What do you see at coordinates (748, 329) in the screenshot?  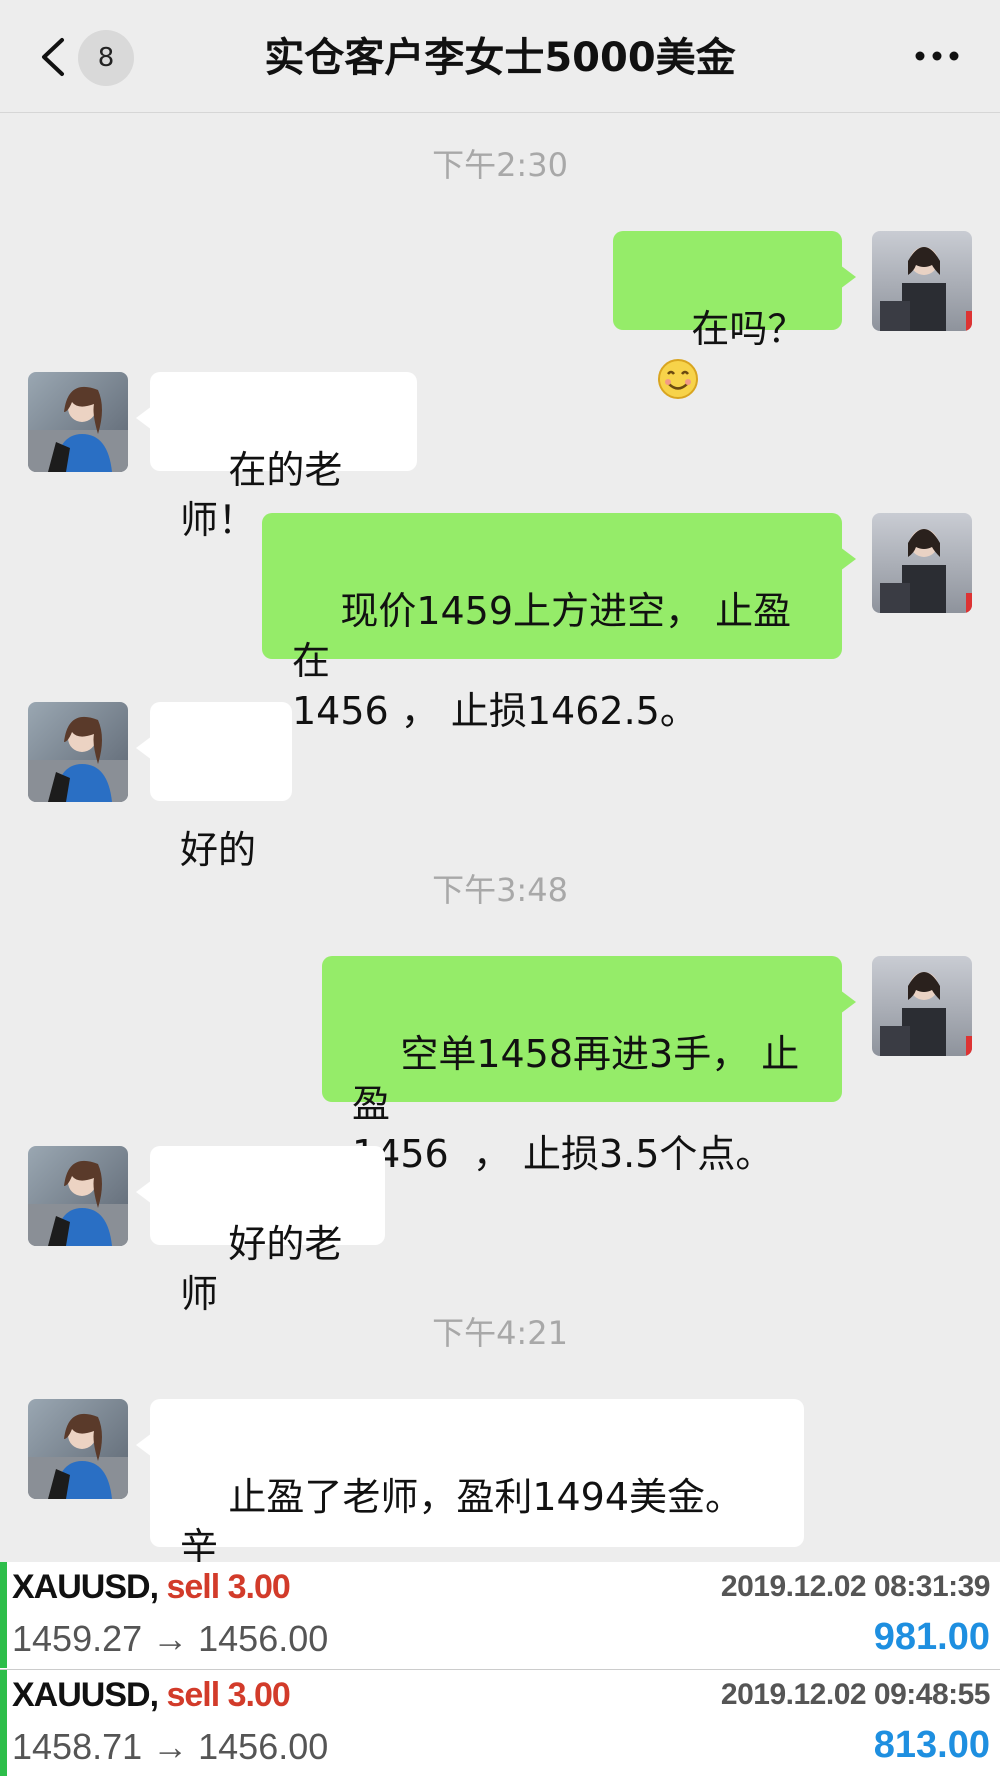 I see `message-text: 在吗？` at bounding box center [748, 329].